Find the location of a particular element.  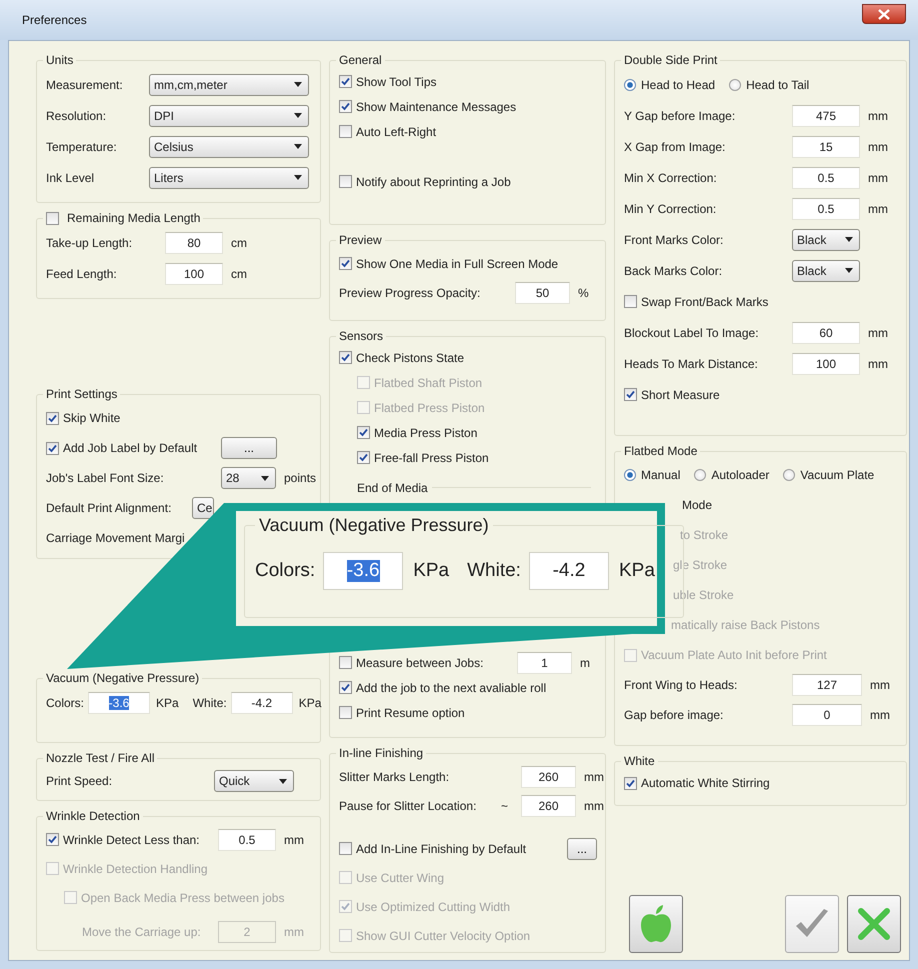

apple-button is located at coordinates (656, 924).